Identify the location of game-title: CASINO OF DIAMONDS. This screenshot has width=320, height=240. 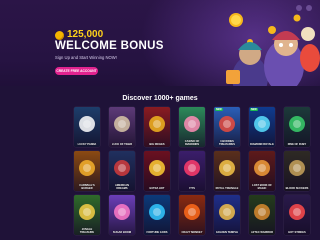
(192, 143).